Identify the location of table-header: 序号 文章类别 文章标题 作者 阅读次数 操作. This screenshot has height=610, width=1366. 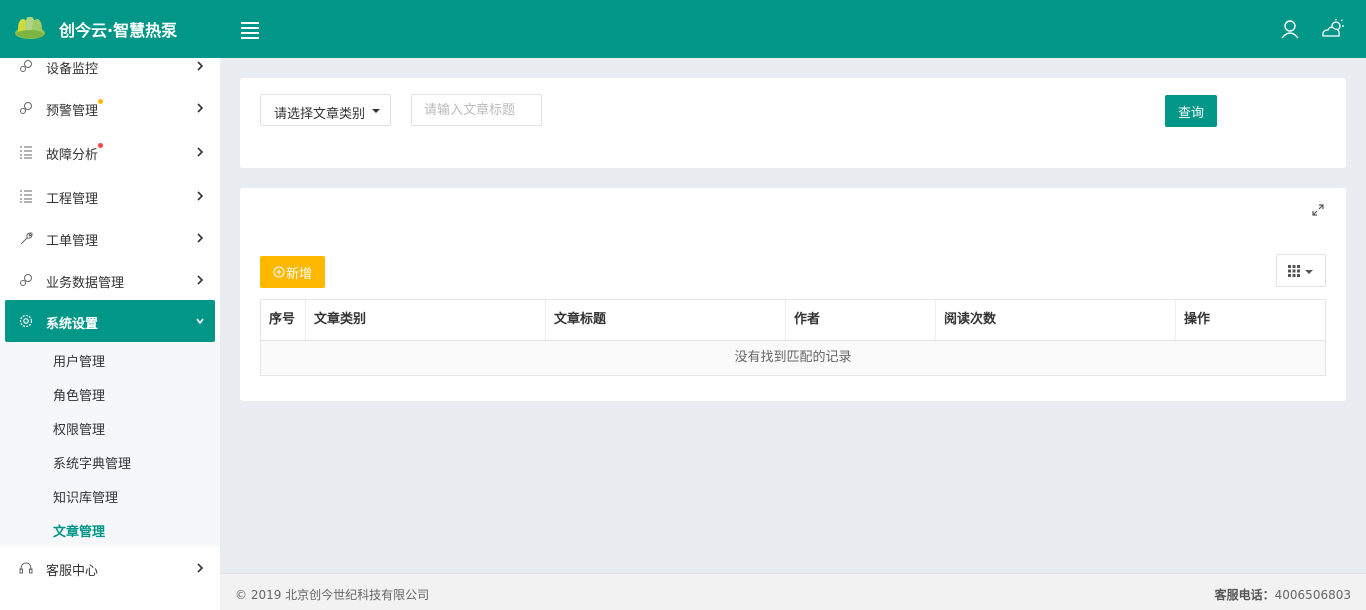
(793, 320).